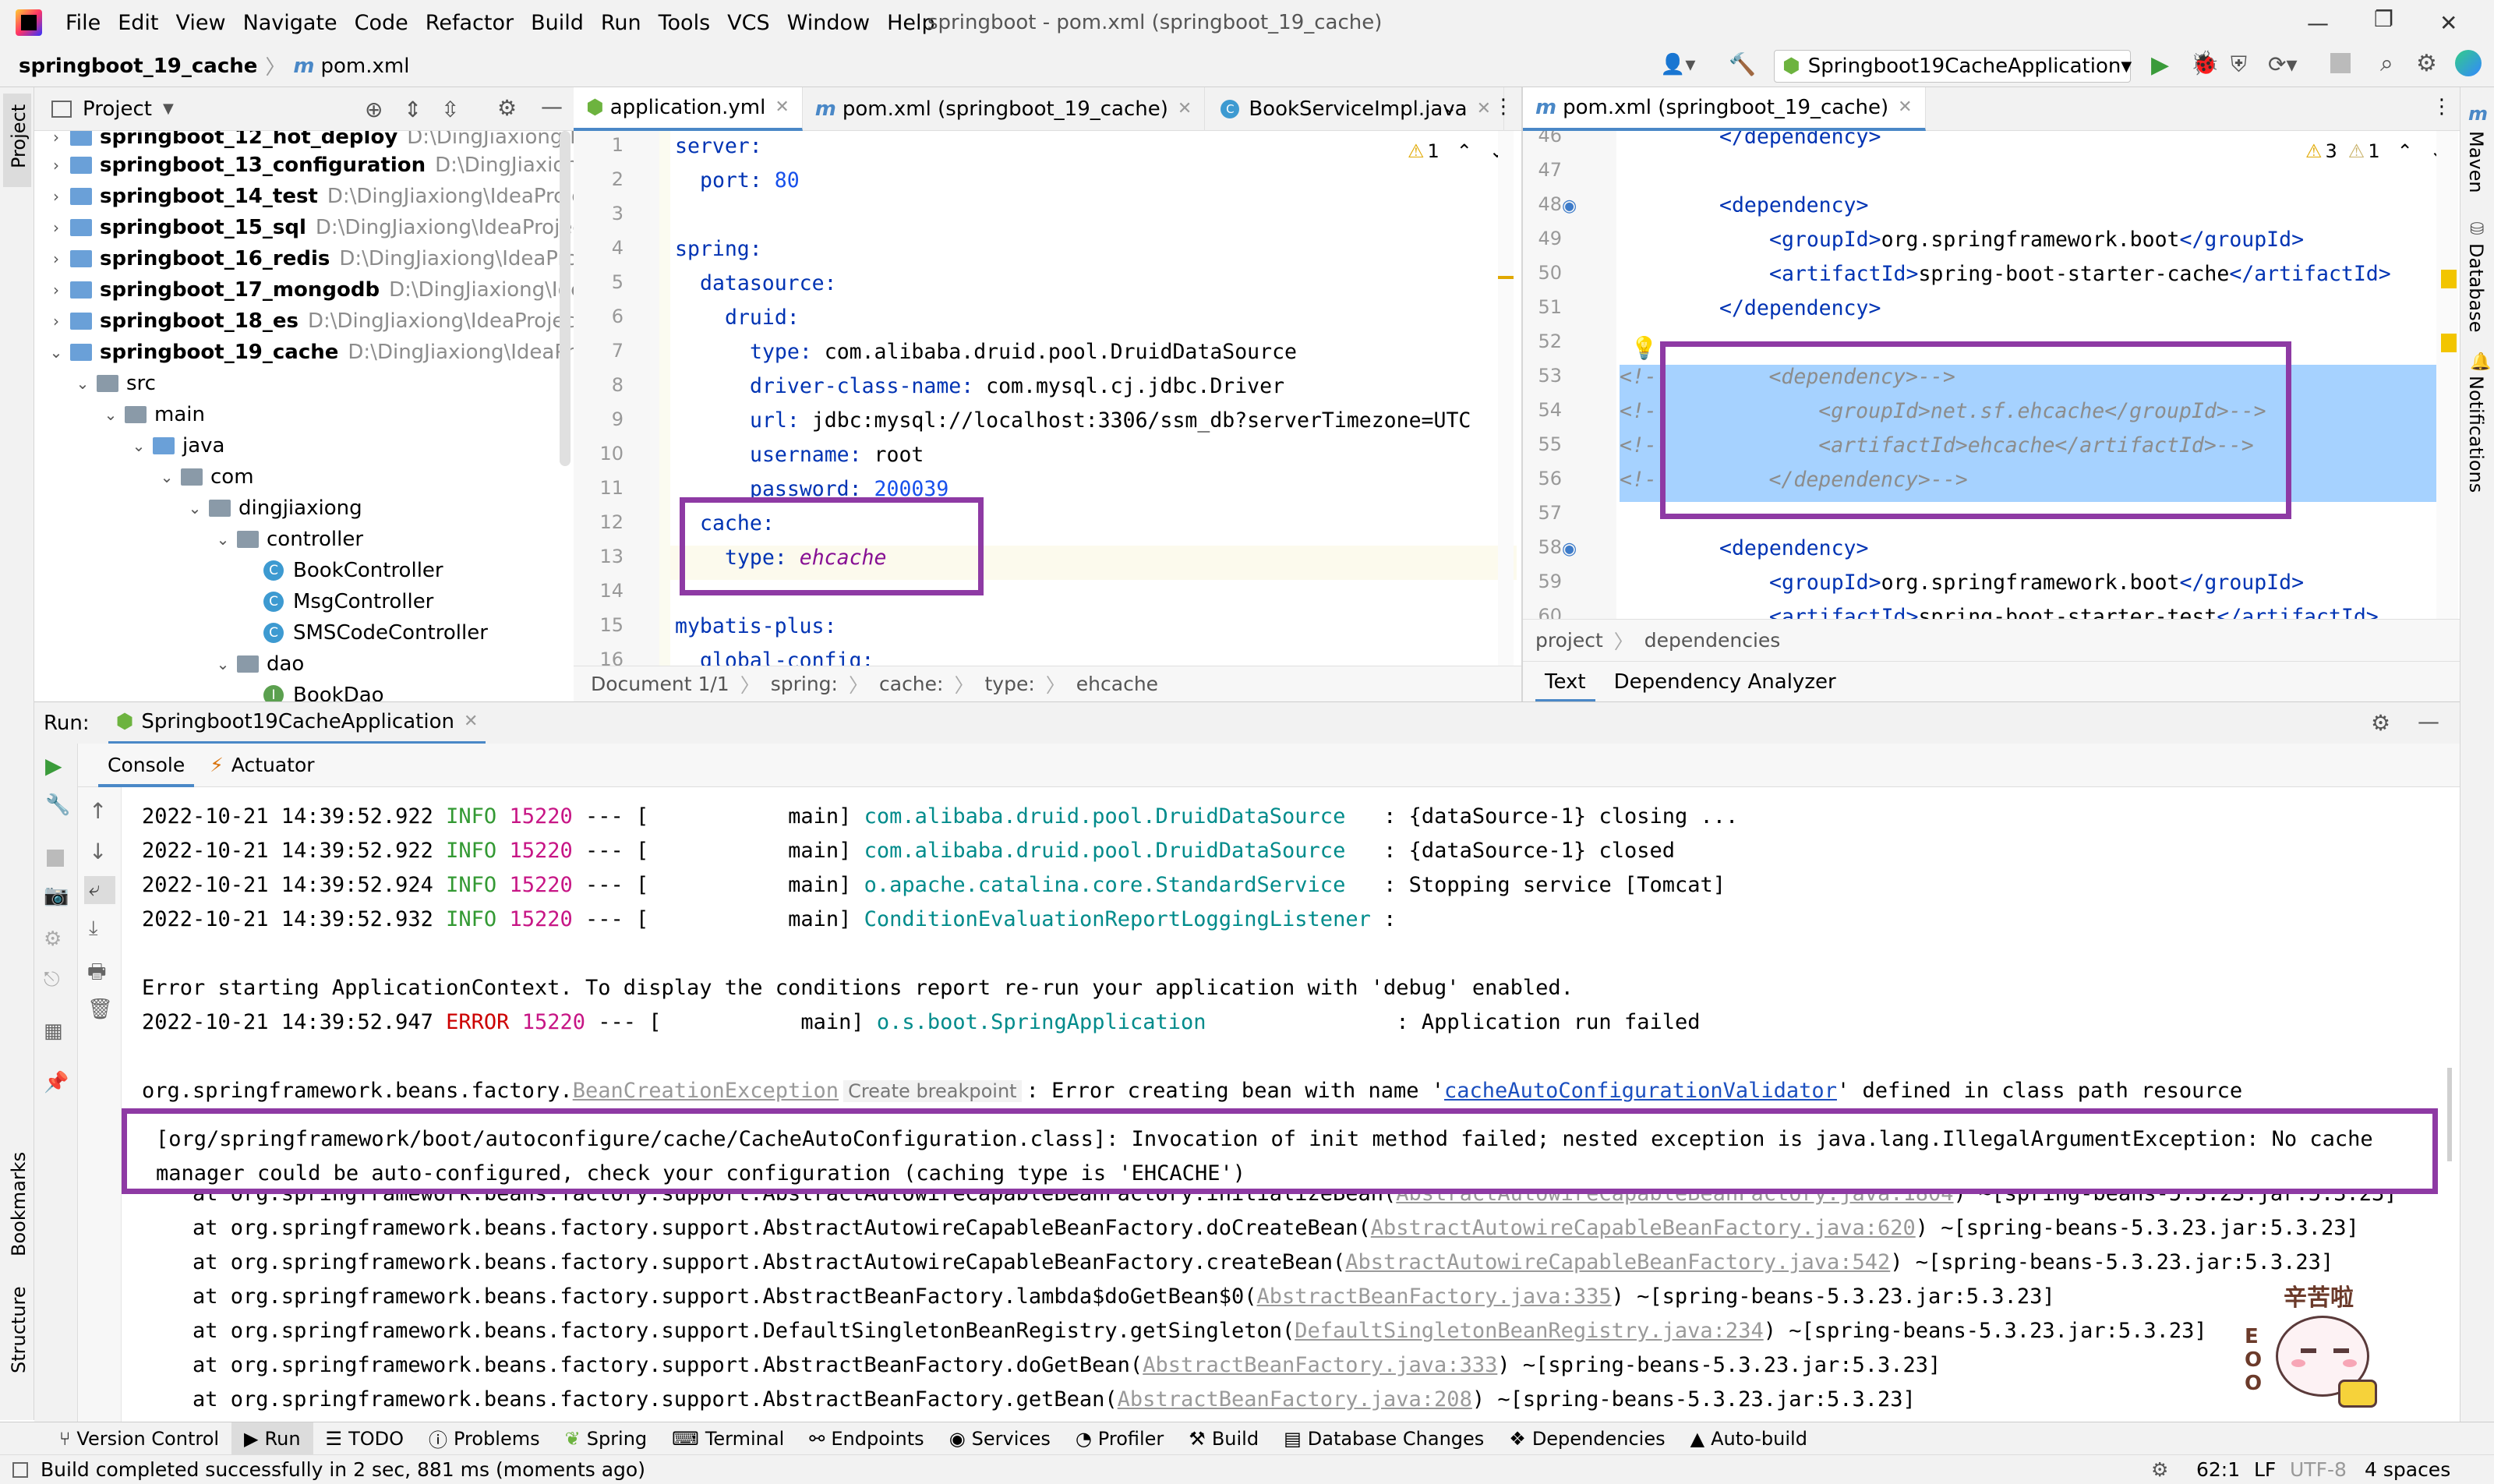 Image resolution: width=2494 pixels, height=1484 pixels. I want to click on options-gear-icon: ⚙, so click(507, 108).